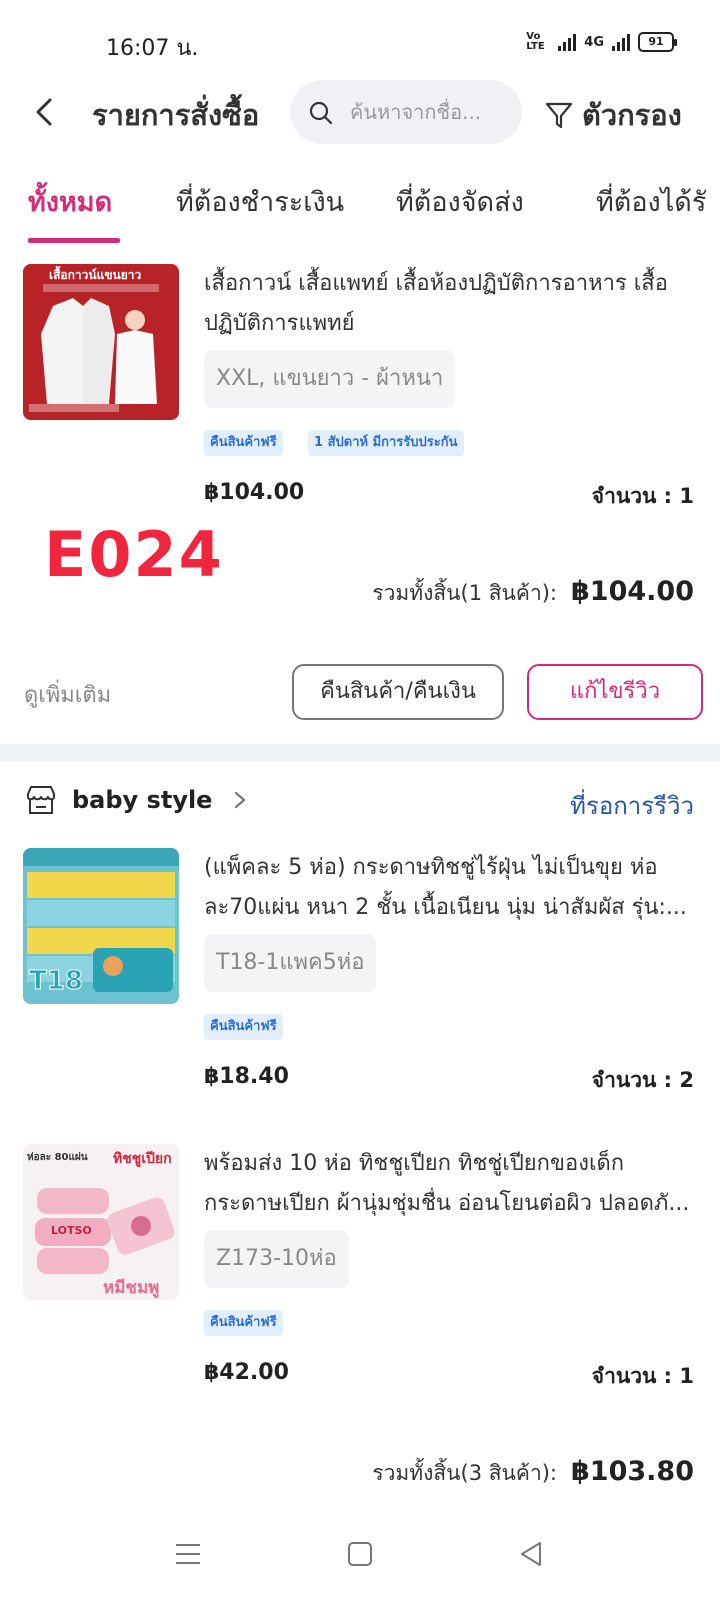 This screenshot has width=720, height=1600. I want to click on chevron-right-icon, so click(240, 800).